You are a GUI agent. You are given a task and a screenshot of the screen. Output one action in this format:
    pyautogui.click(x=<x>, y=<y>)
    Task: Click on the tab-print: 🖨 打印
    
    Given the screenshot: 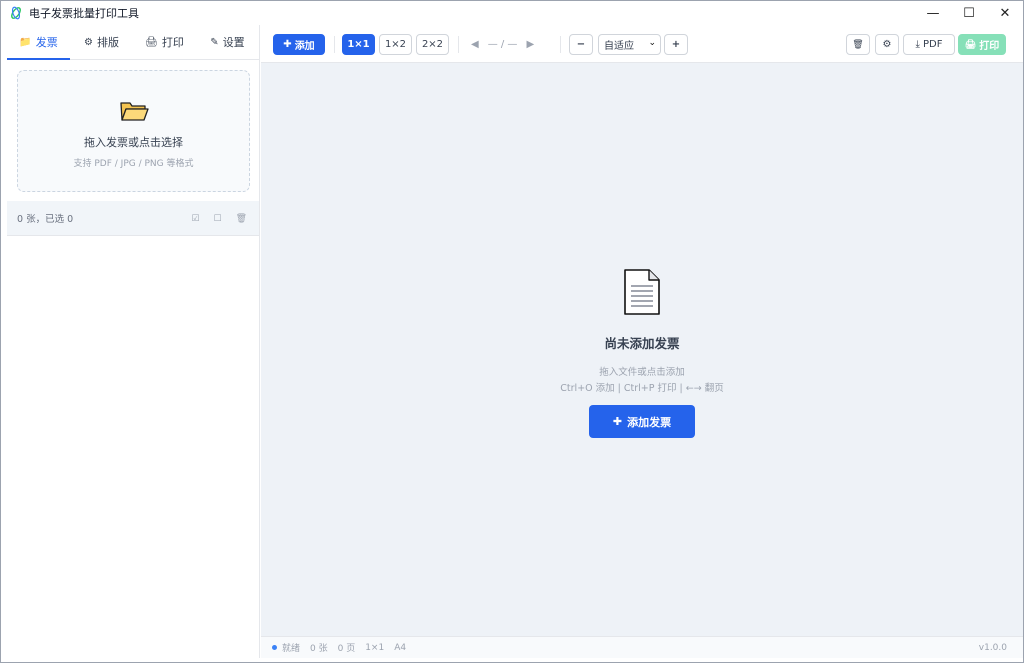 What is the action you would take?
    pyautogui.click(x=164, y=42)
    